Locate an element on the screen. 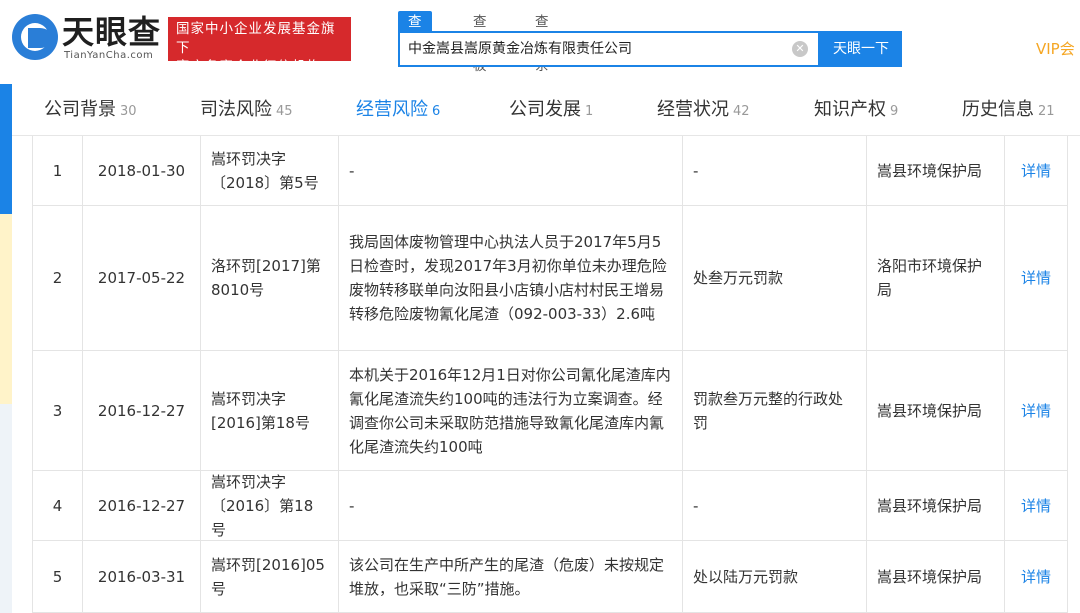  penalty-content: 处以陆万元罚款 is located at coordinates (775, 576).